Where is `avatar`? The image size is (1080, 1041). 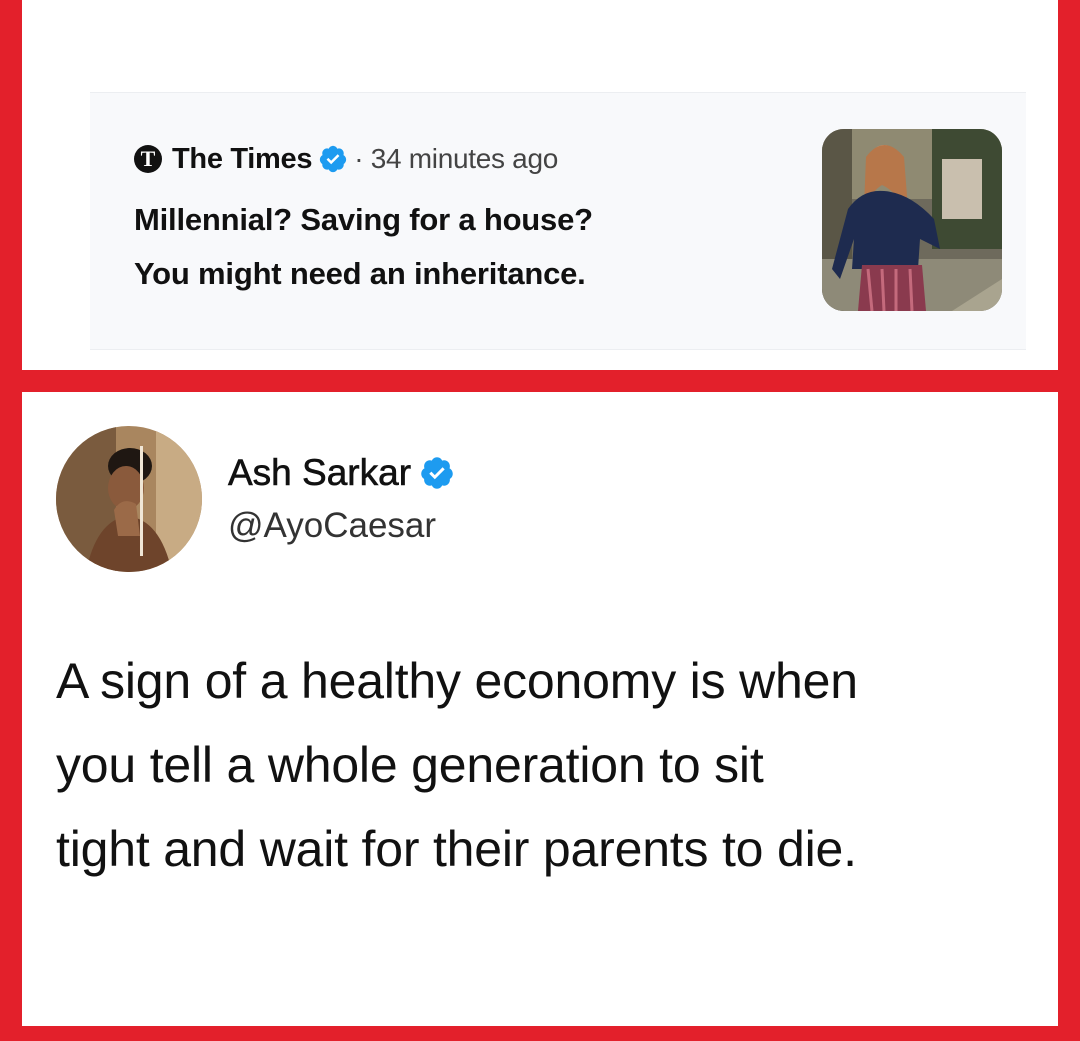
avatar is located at coordinates (129, 499).